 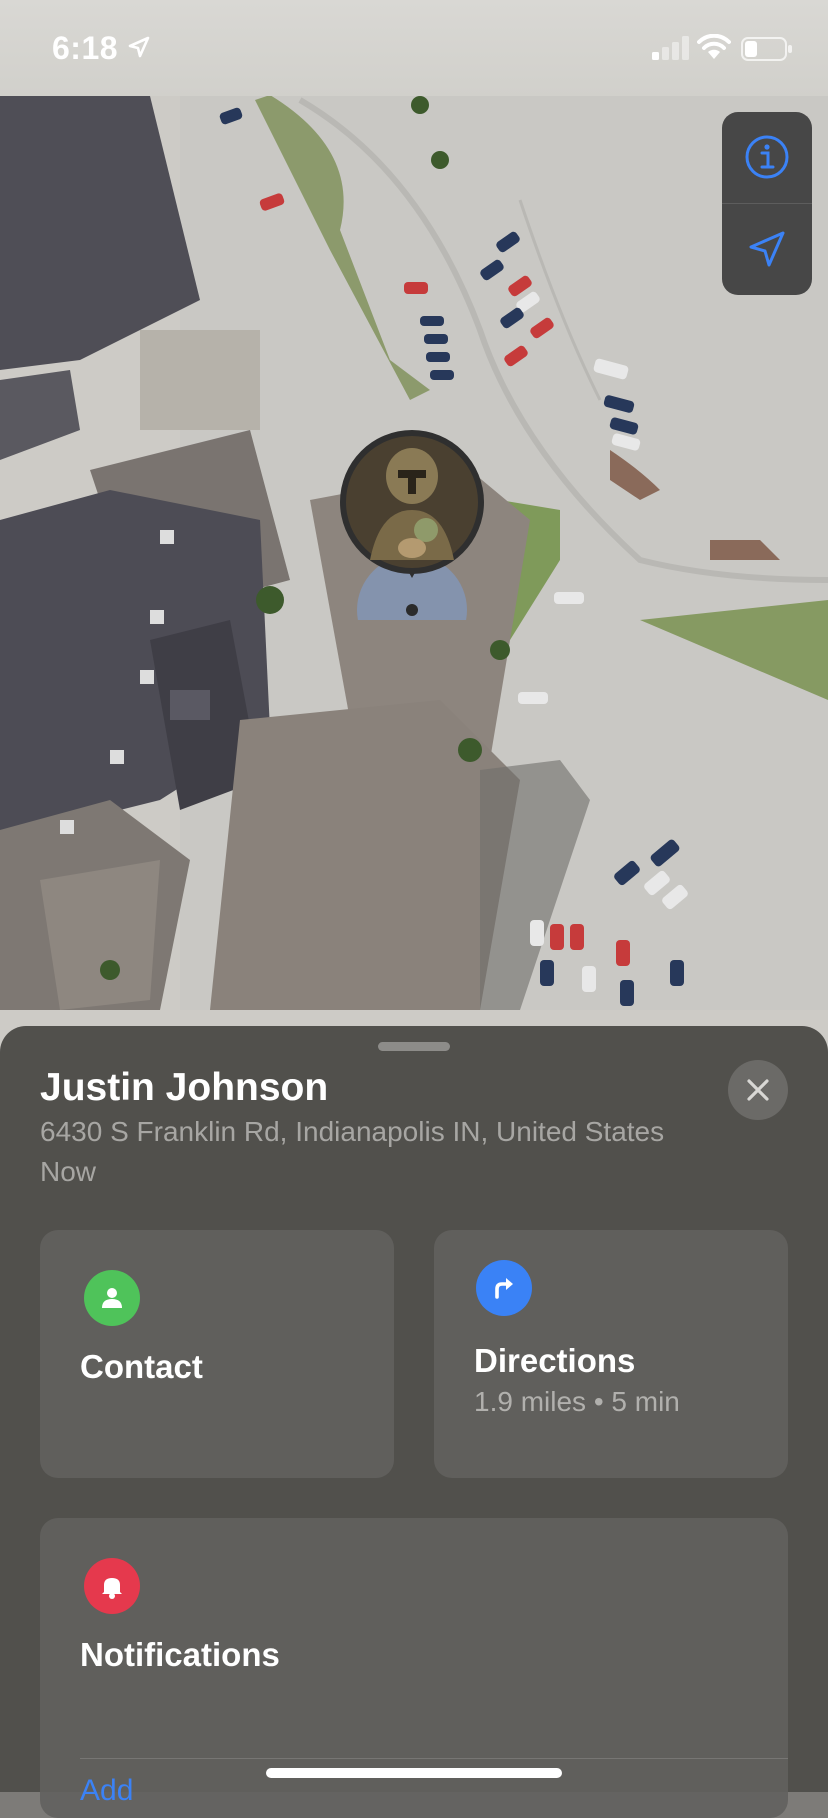 I want to click on map-controls, so click(x=767, y=203).